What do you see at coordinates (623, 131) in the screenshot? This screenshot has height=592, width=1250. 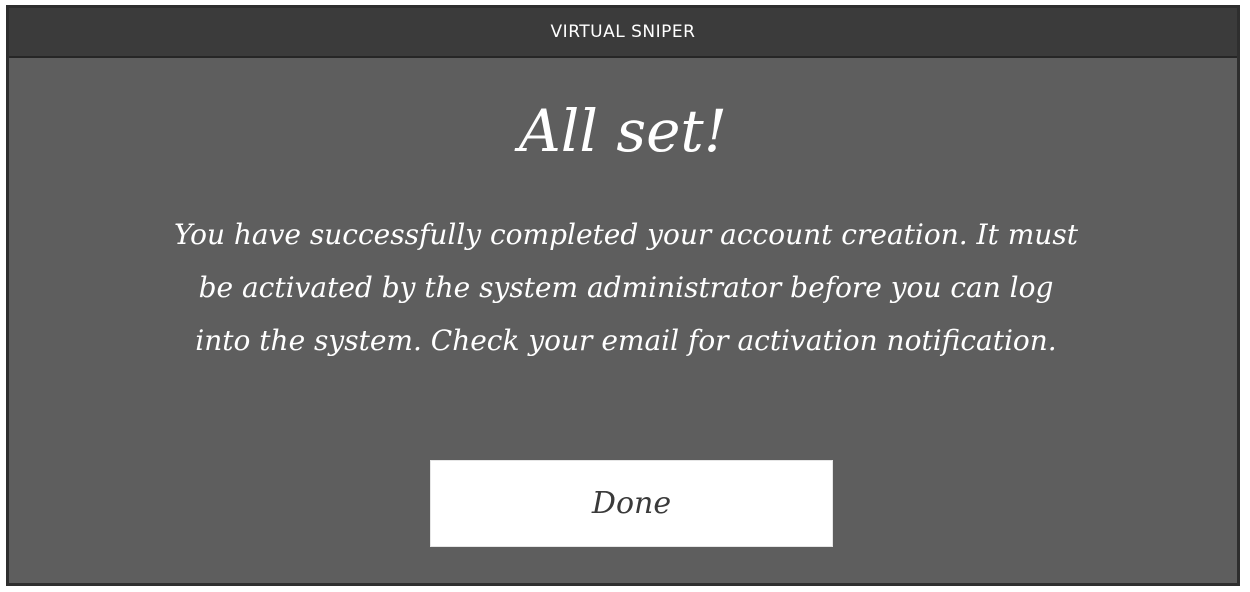 I see `dialog-heading: All set!` at bounding box center [623, 131].